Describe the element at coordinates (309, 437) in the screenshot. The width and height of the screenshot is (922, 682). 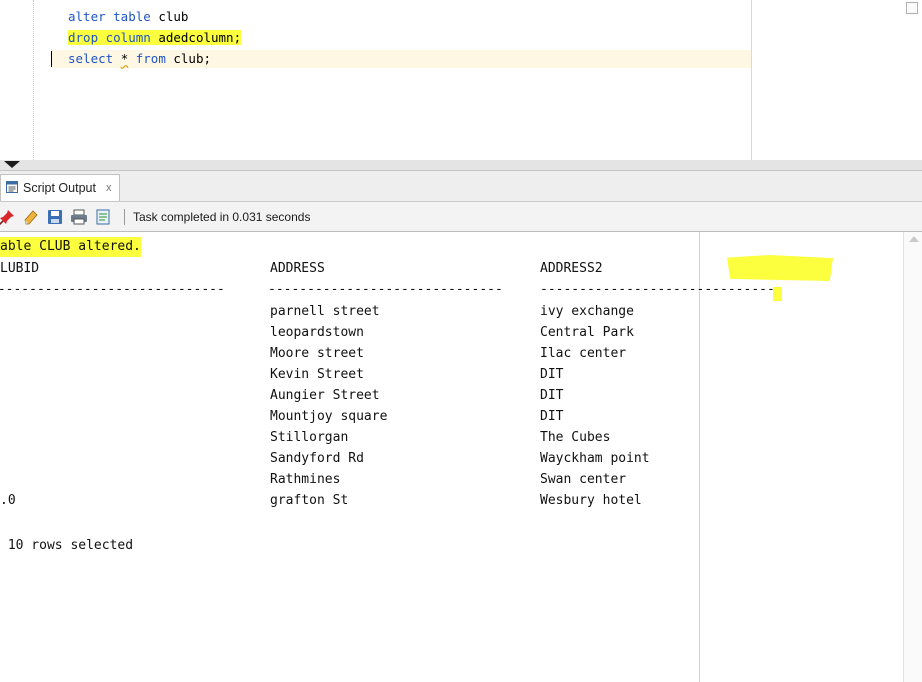
I see `table-cell: Stillorgan` at that location.